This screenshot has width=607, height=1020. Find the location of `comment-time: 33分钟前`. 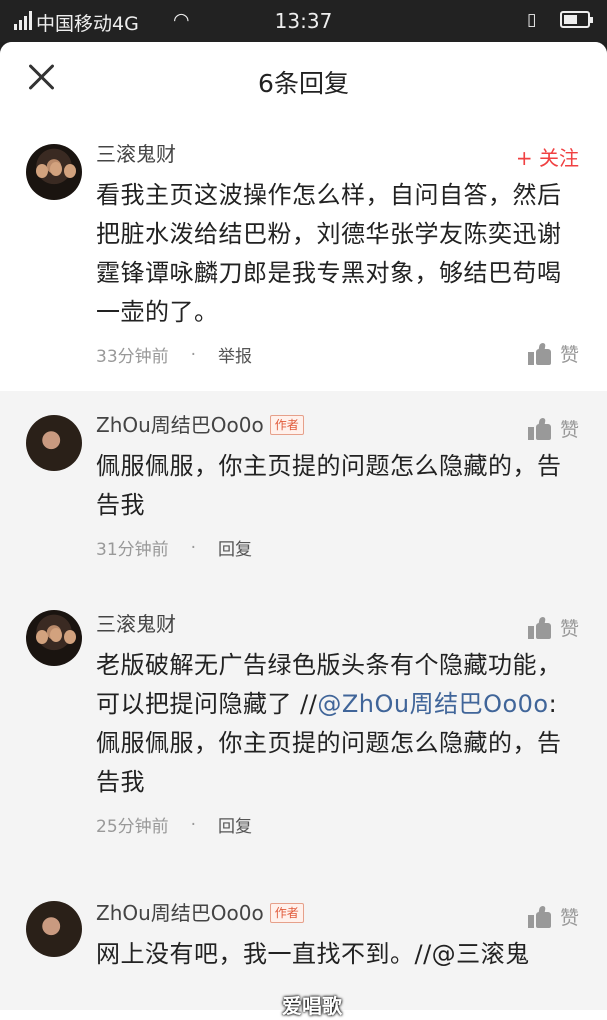

comment-time: 33分钟前 is located at coordinates (132, 357).